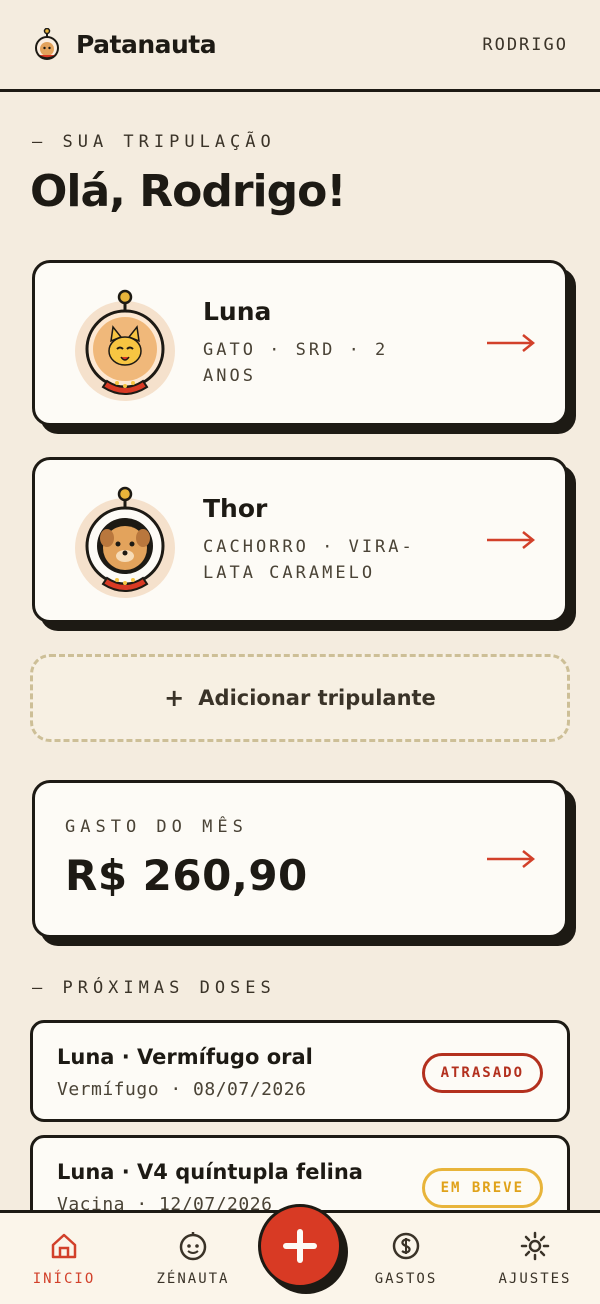 The image size is (600, 1304). Describe the element at coordinates (146, 44) in the screenshot. I see `brand-name: Patanauta` at that location.